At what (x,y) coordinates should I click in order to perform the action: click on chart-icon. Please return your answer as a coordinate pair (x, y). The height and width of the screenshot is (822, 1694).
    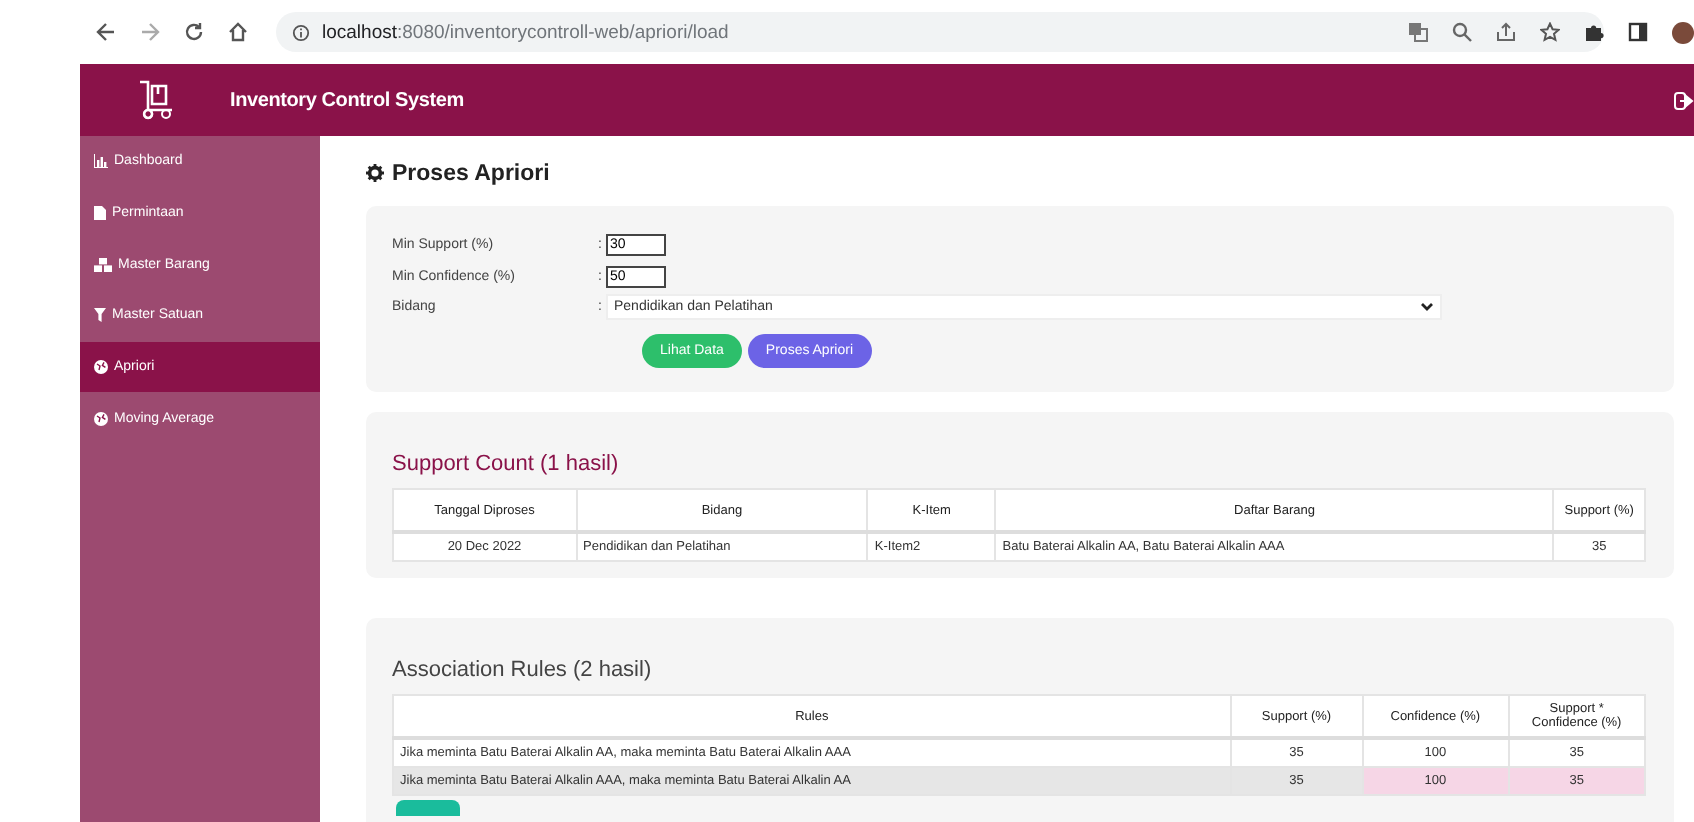
    Looking at the image, I should click on (101, 161).